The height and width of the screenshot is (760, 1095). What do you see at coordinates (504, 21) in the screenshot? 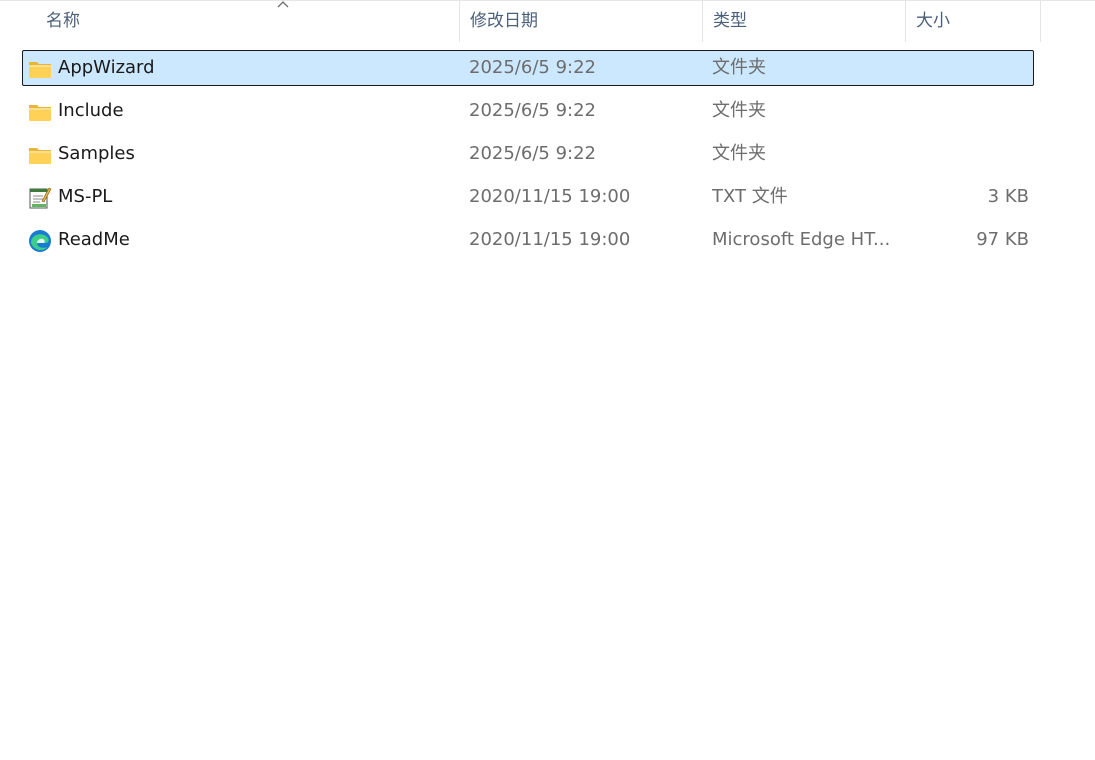
I see `column-header-date-label: 修改日期` at bounding box center [504, 21].